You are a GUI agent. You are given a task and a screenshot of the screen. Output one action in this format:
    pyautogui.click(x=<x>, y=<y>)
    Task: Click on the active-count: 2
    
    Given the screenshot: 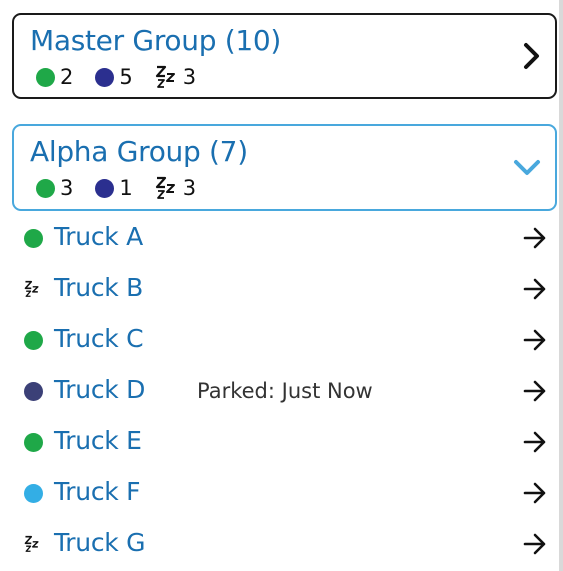 What is the action you would take?
    pyautogui.click(x=54, y=77)
    